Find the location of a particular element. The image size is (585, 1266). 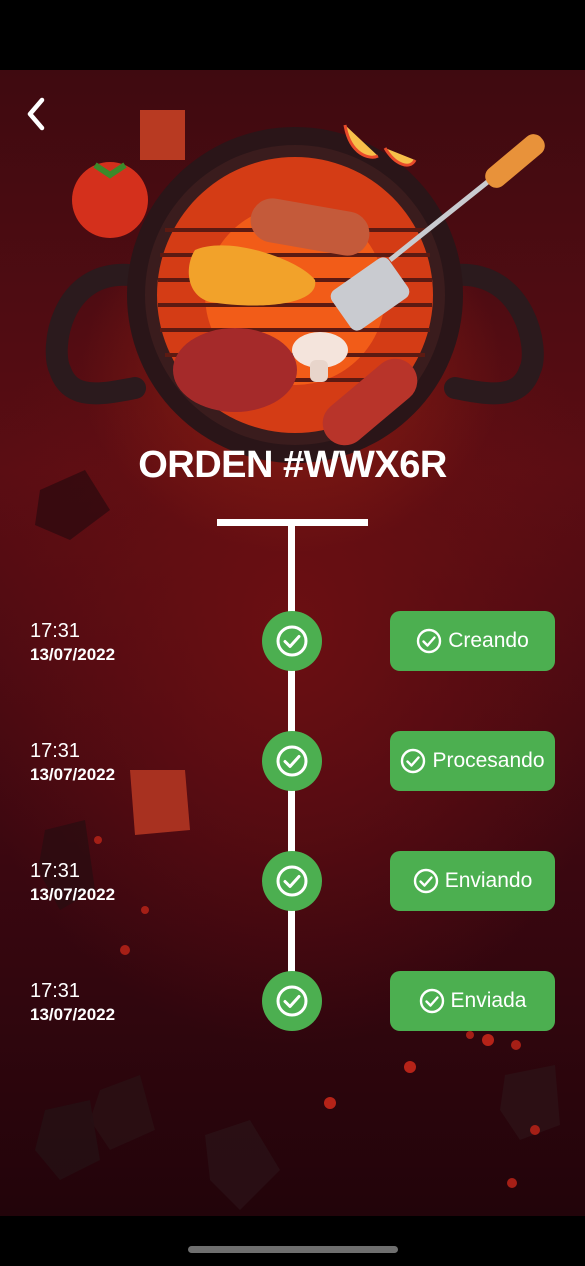

status-button-enviando: Enviando is located at coordinates (472, 881).